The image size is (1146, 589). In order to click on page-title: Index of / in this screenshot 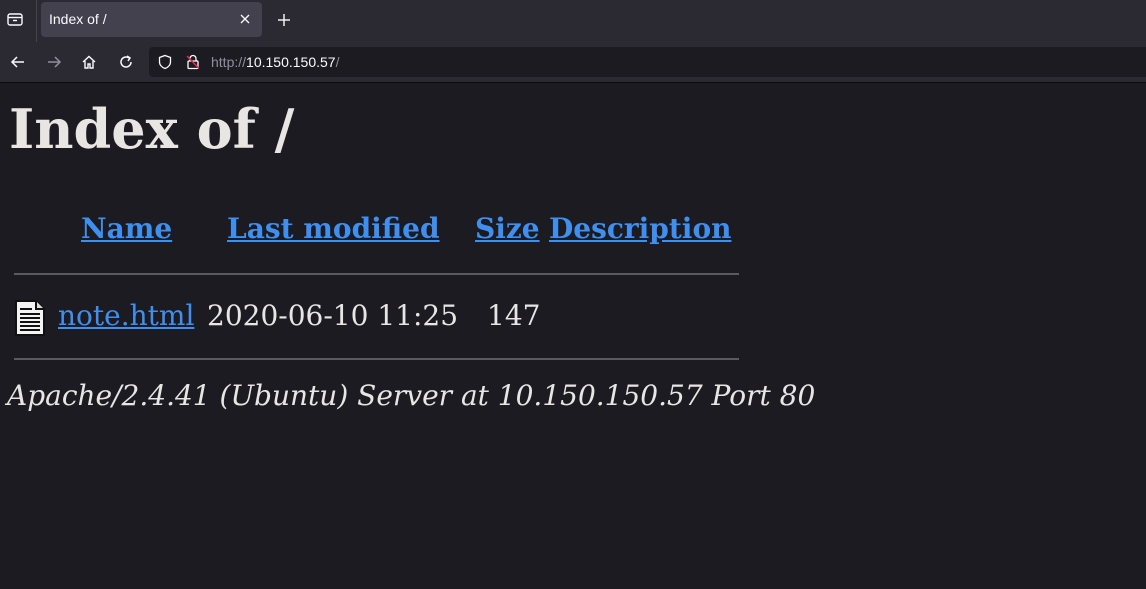, I will do `click(152, 129)`.